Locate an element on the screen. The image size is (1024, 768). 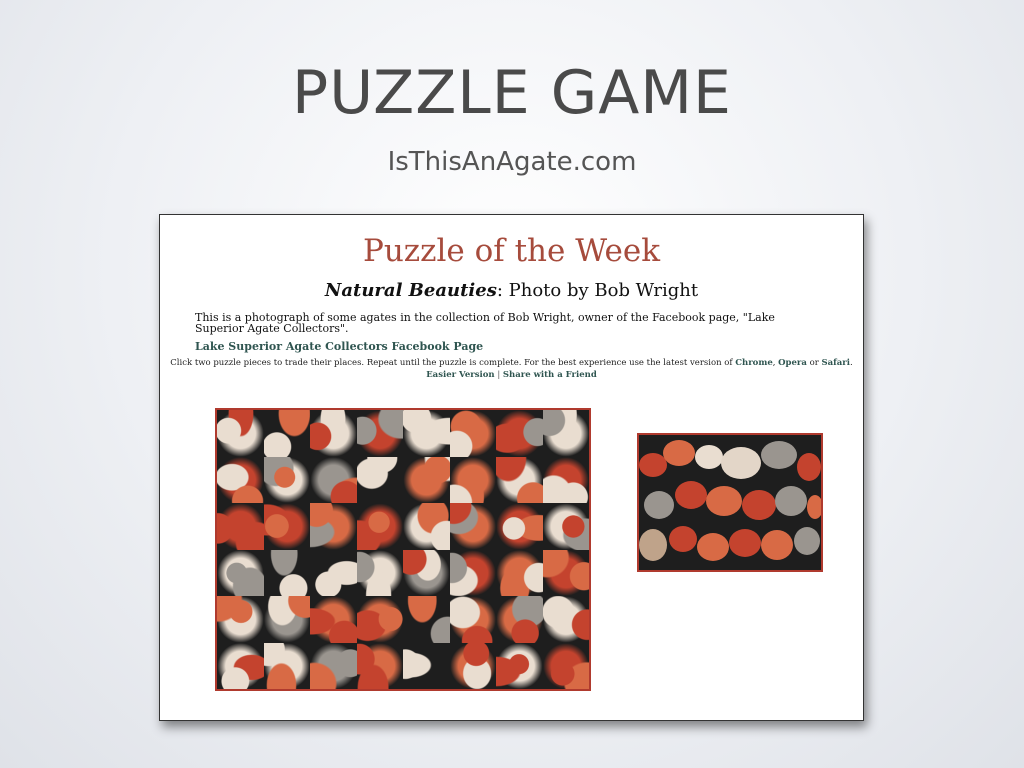
photo-caption: Natural Beauties: Photo by Bob Wright is located at coordinates (511, 291).